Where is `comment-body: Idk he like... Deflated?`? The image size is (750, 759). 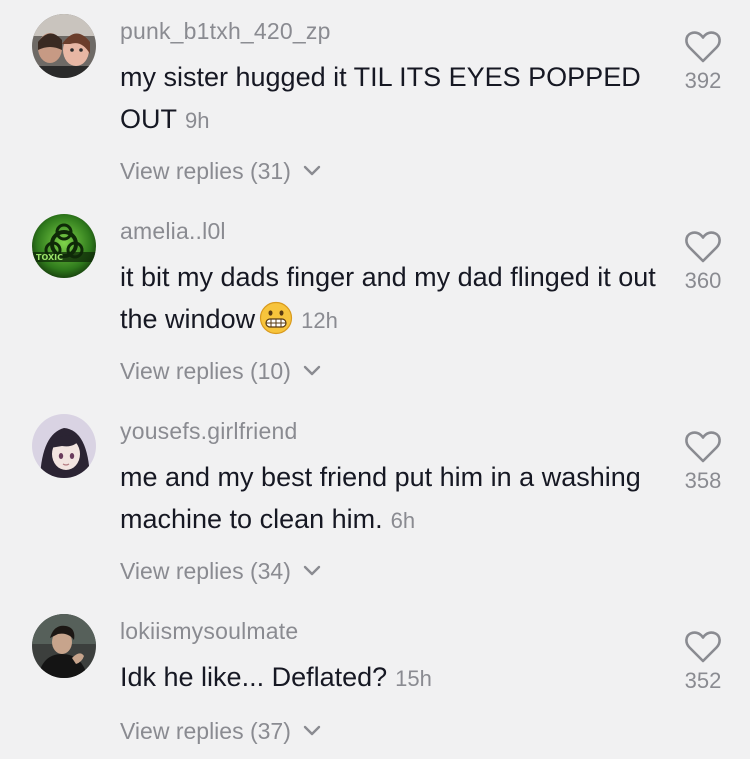
comment-body: Idk he like... Deflated? is located at coordinates (254, 677).